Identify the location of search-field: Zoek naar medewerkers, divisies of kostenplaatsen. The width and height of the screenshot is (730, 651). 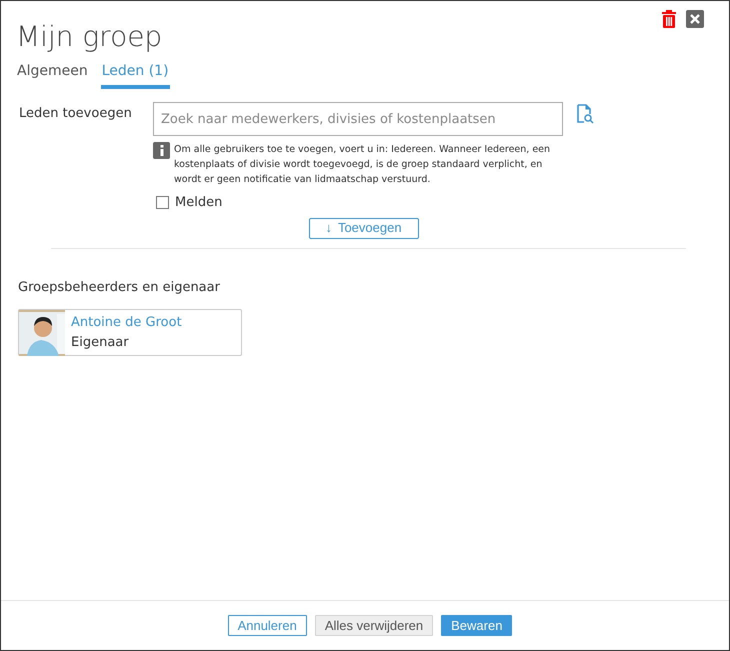
(358, 119).